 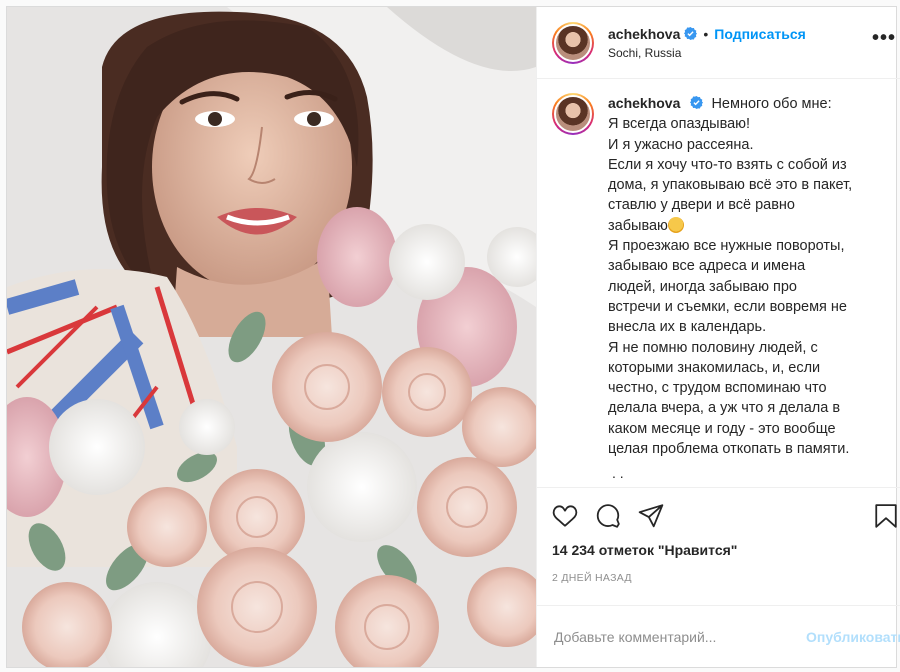 What do you see at coordinates (565, 516) in the screenshot?
I see `heart-icon` at bounding box center [565, 516].